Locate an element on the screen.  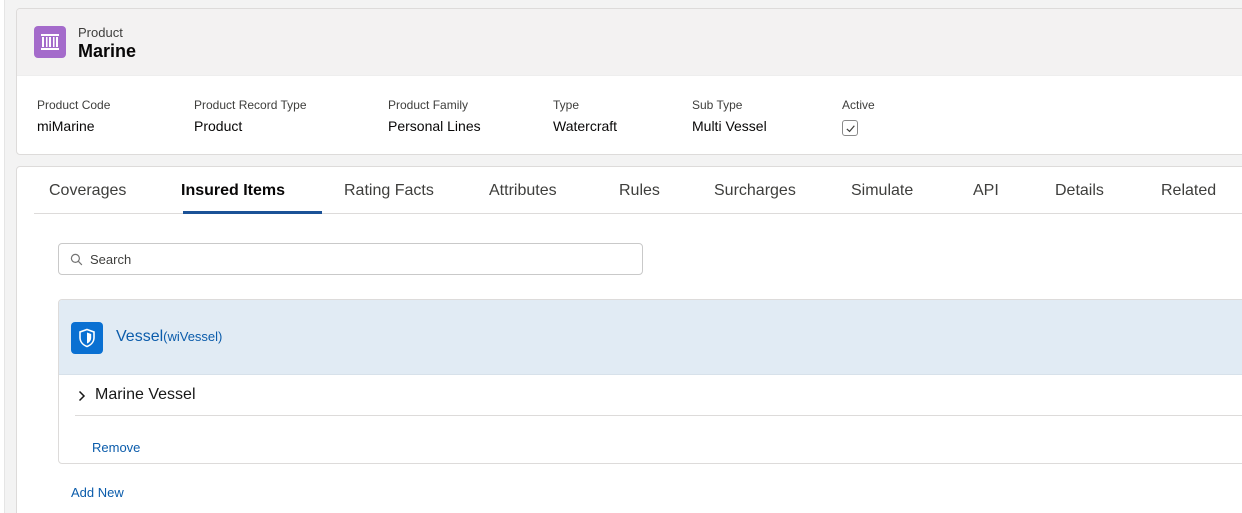
field-active: Active is located at coordinates (858, 117).